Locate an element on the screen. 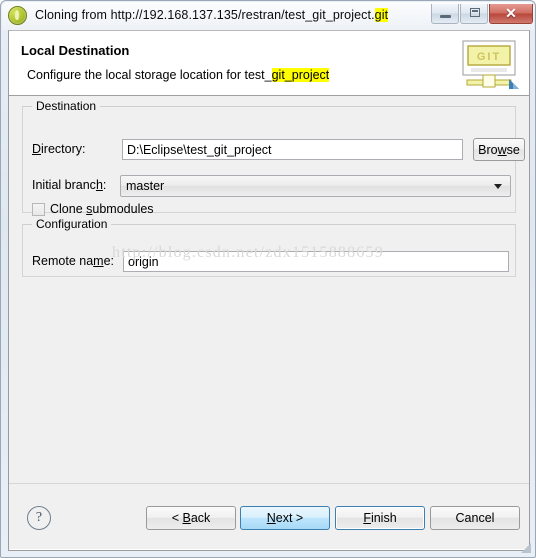  configuration-group-legend: Configuration is located at coordinates (72, 224).